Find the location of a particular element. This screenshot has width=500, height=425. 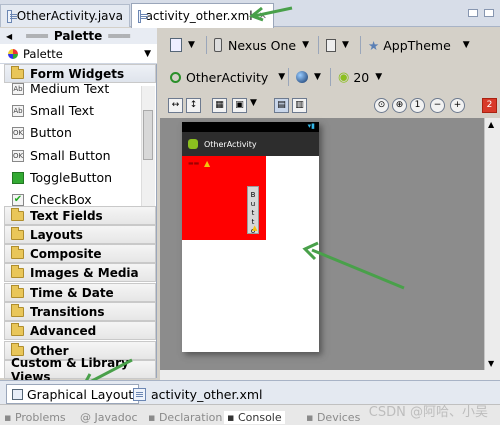

fill-height-icon: ↕ is located at coordinates (193, 105).